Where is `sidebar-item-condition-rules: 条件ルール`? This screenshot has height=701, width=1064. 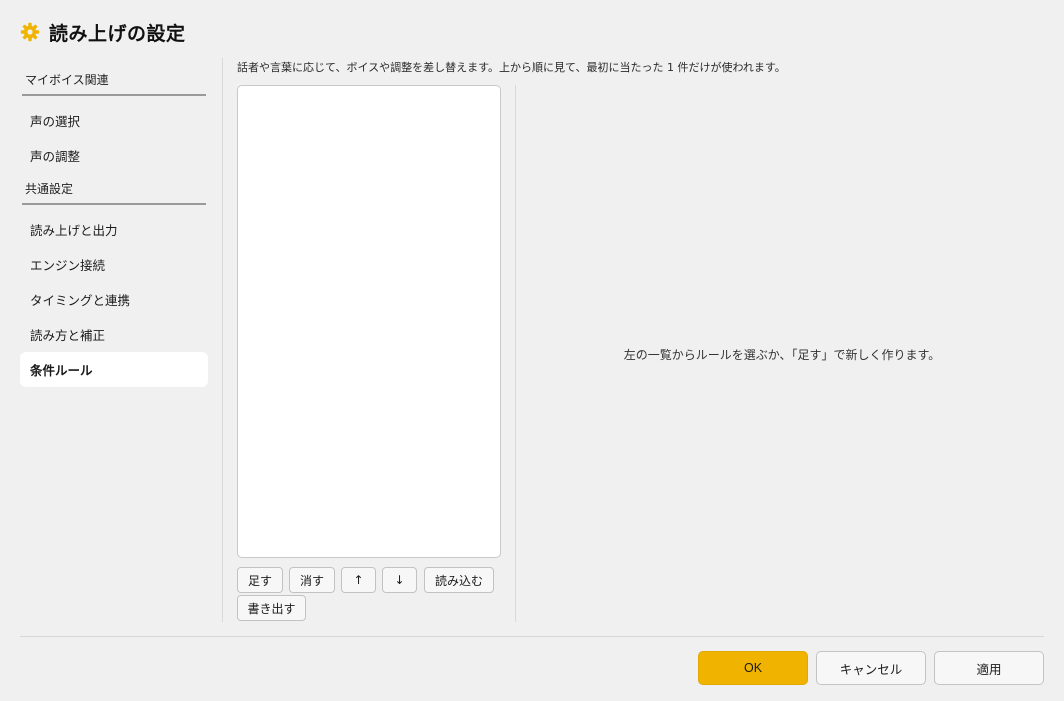 sidebar-item-condition-rules: 条件ルール is located at coordinates (114, 369).